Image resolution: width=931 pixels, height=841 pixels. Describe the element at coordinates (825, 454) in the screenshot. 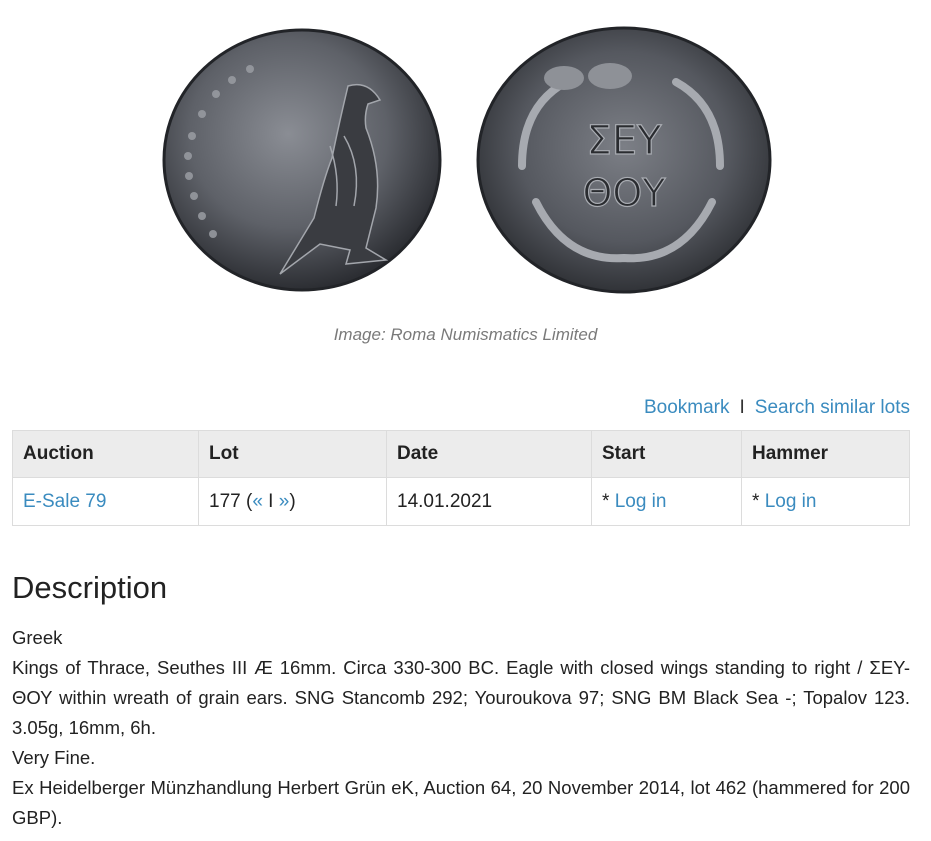

I see `header-hammer: Hammer` at that location.